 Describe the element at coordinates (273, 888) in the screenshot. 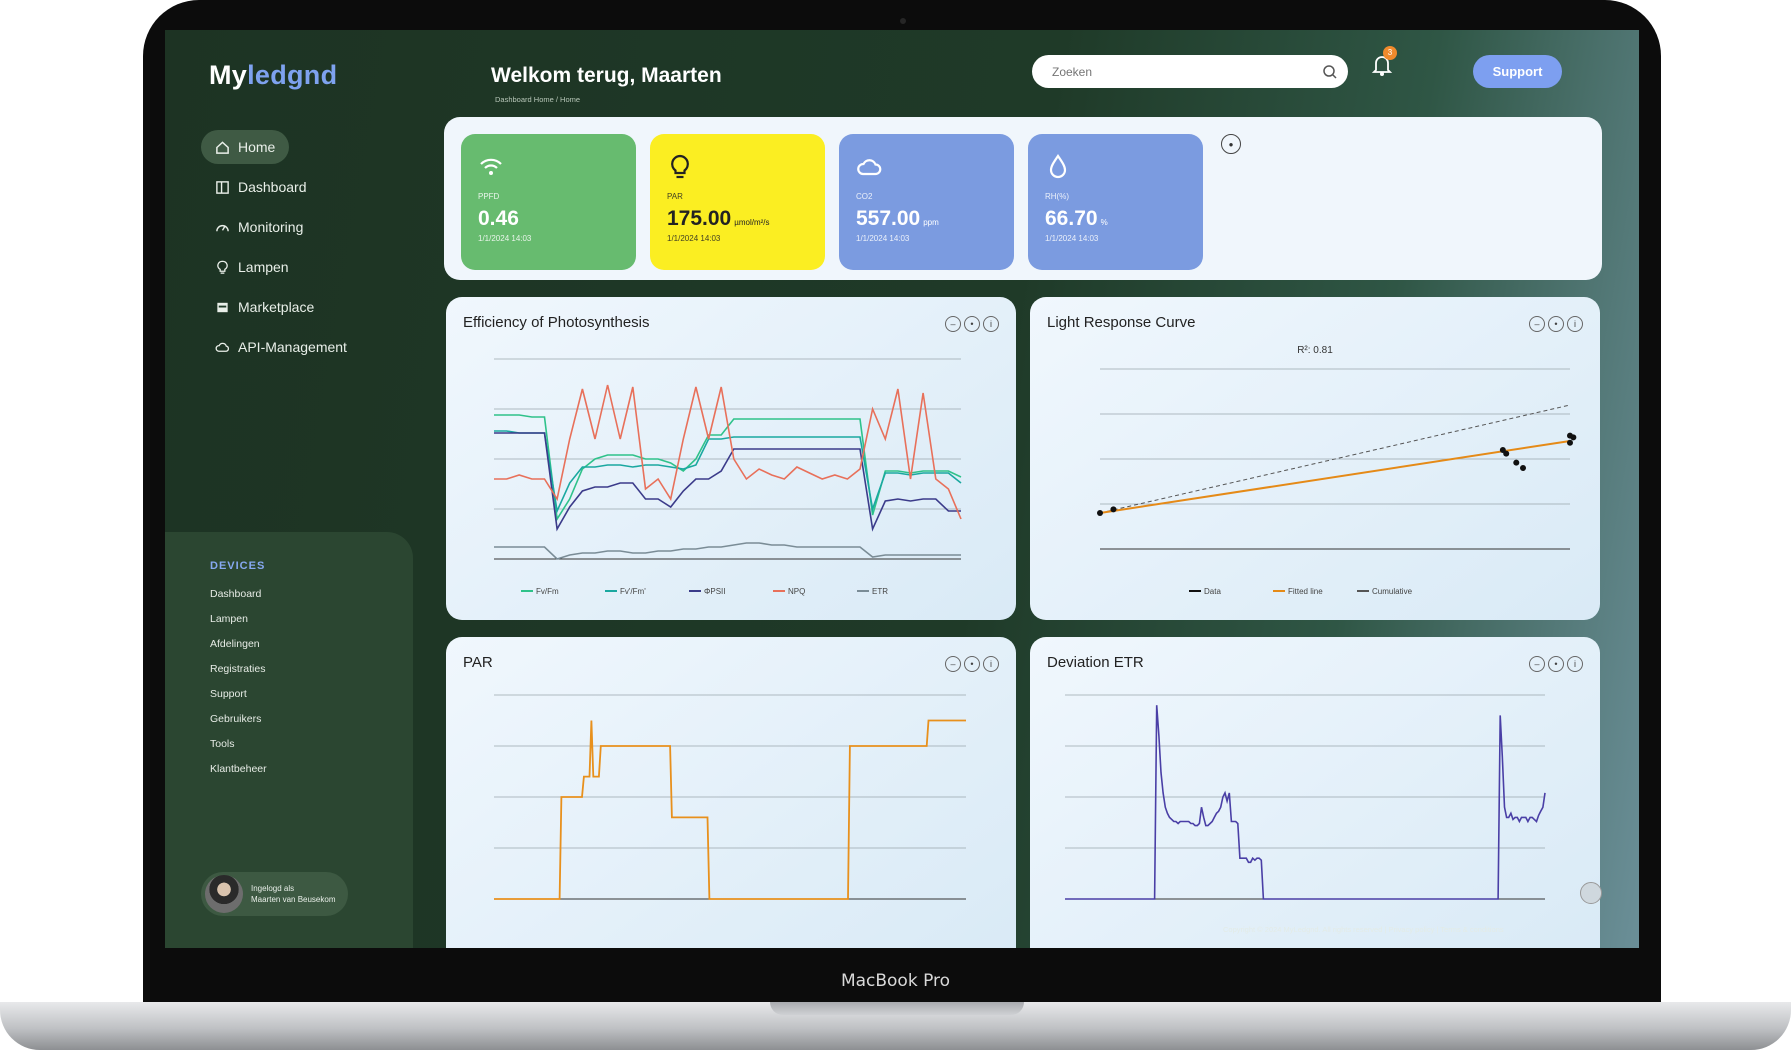

I see `user-line1: Ingelogd als` at that location.